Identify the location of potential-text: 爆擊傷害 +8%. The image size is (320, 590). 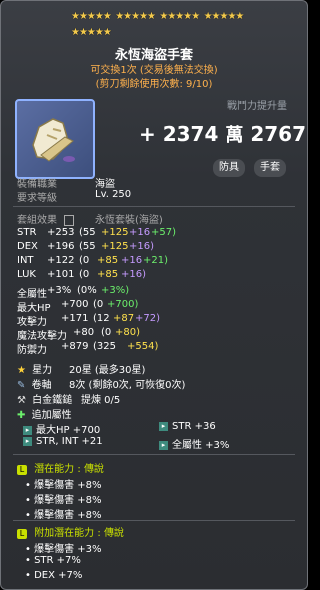
(68, 485).